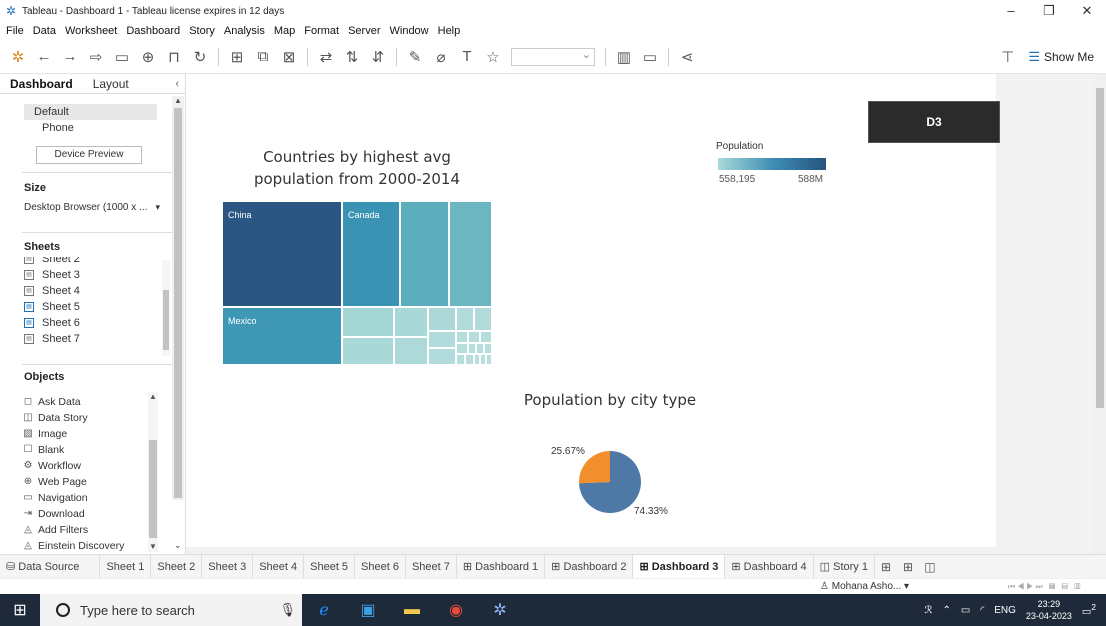  I want to click on canvas-scrollbar, so click(1100, 314).